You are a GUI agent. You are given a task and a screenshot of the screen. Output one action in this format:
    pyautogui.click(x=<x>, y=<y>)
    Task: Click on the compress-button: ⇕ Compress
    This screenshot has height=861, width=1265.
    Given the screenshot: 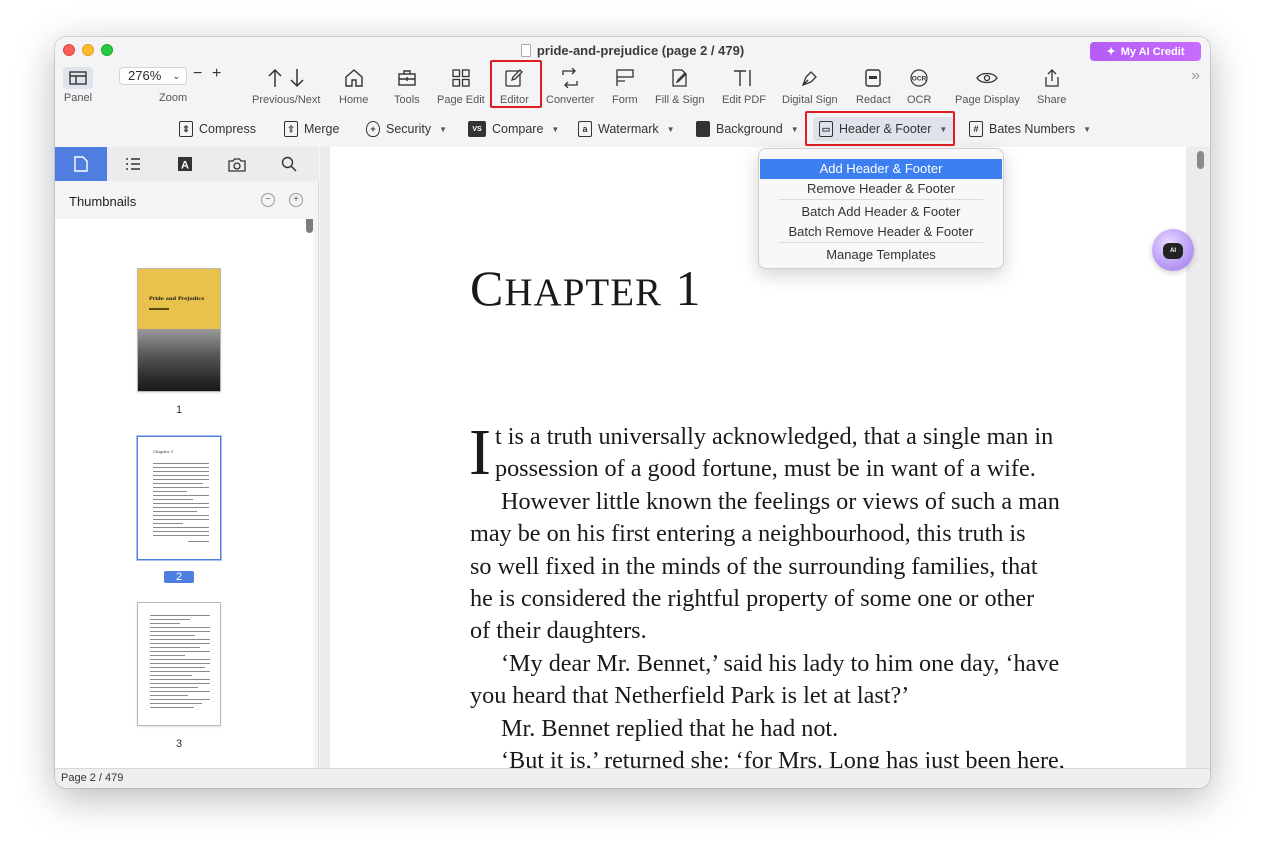 What is the action you would take?
    pyautogui.click(x=217, y=129)
    